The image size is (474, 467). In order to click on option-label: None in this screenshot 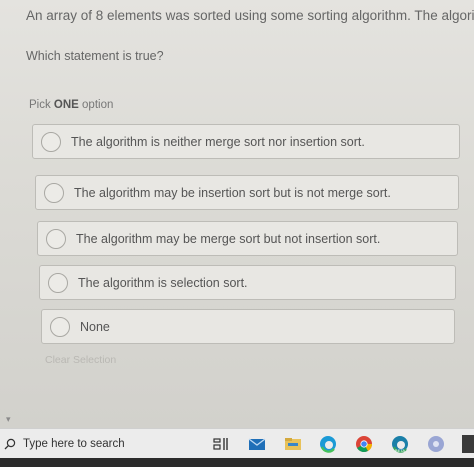, I will do `click(95, 326)`.